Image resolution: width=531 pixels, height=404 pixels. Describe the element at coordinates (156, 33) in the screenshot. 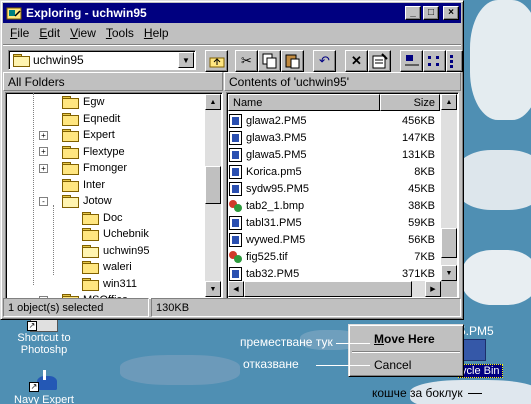

I see `menu-help: Help` at that location.